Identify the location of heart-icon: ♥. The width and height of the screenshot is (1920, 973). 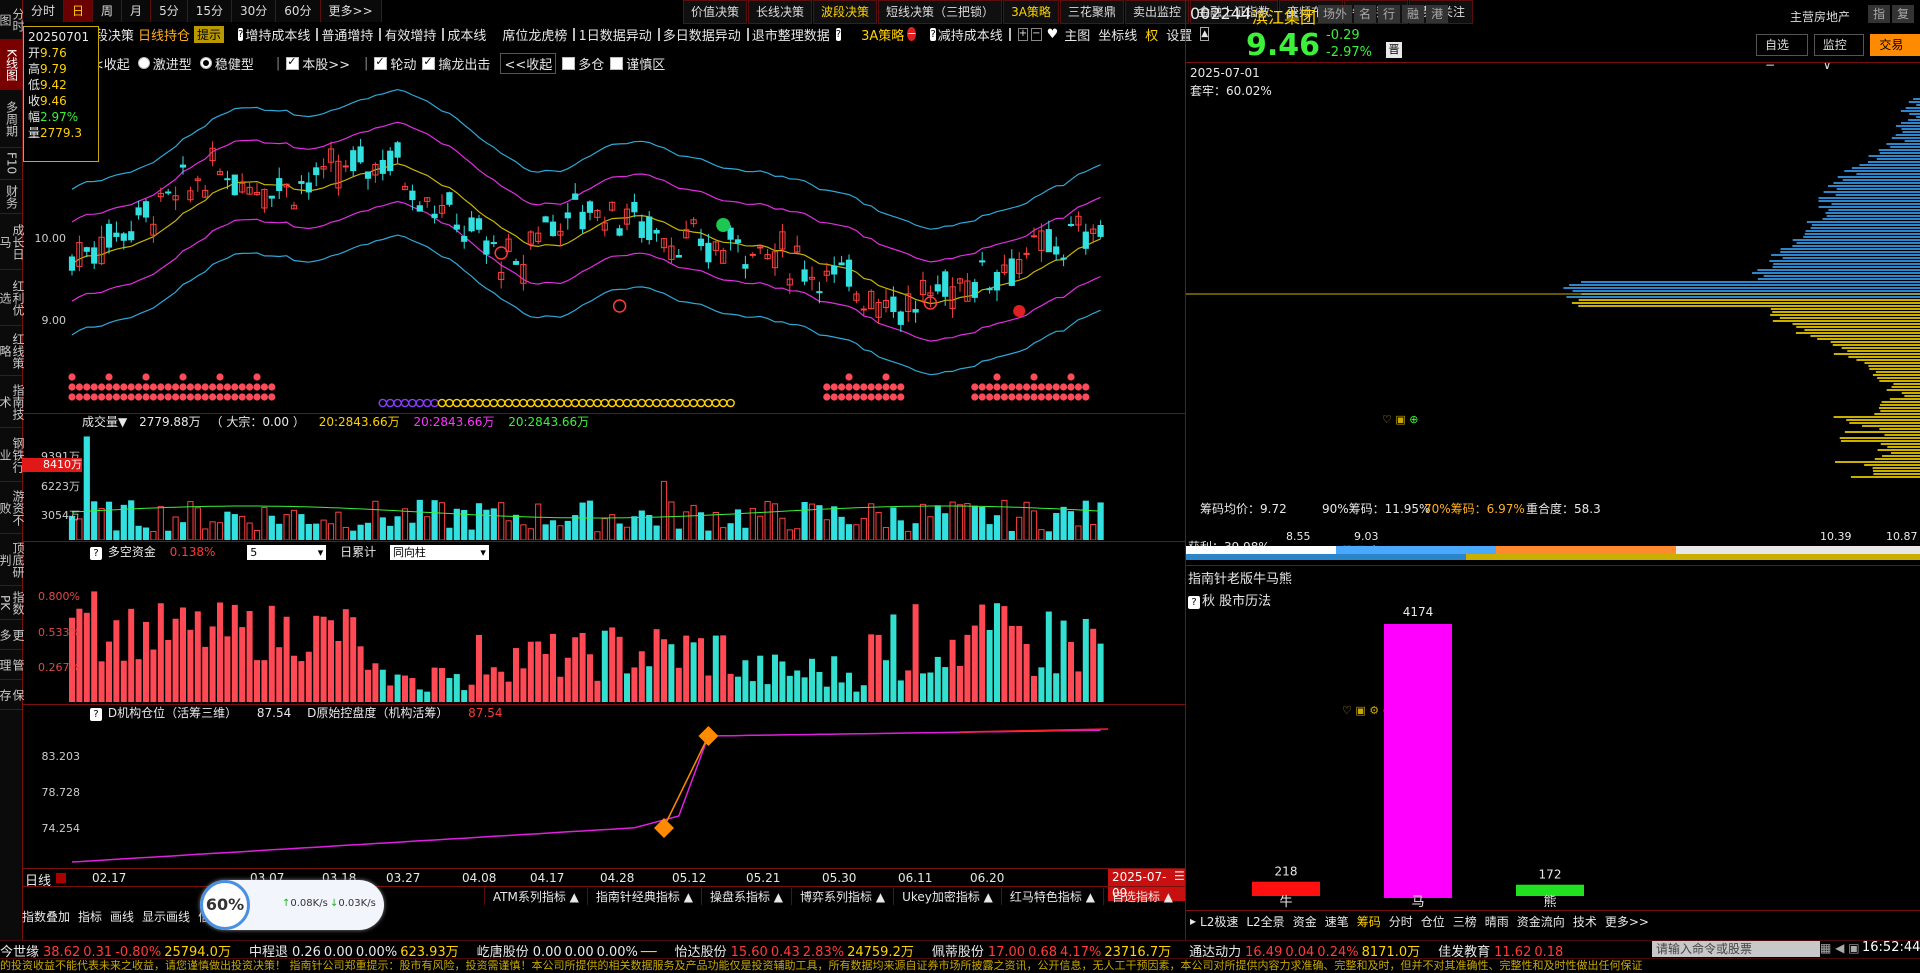
(1053, 34).